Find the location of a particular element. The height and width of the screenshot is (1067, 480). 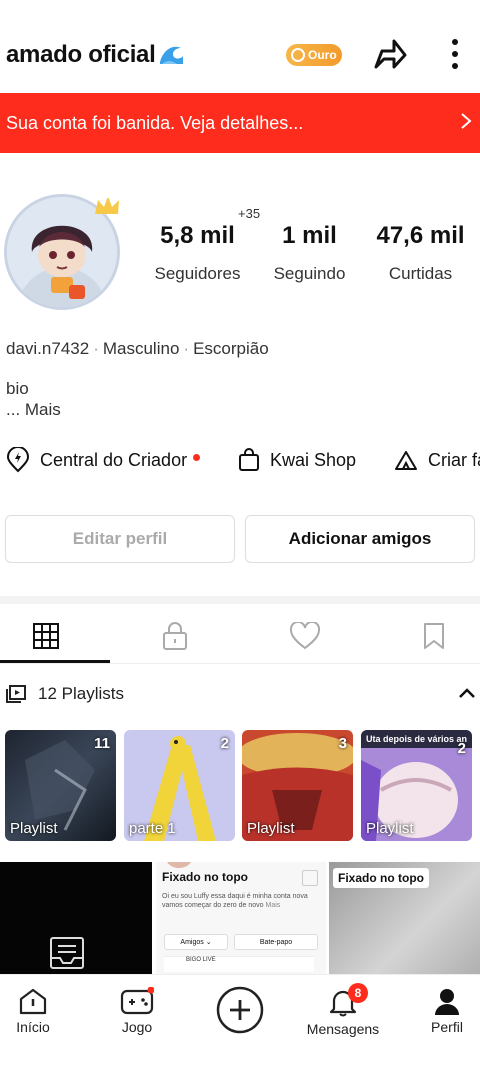

tab-liked is located at coordinates (305, 636).